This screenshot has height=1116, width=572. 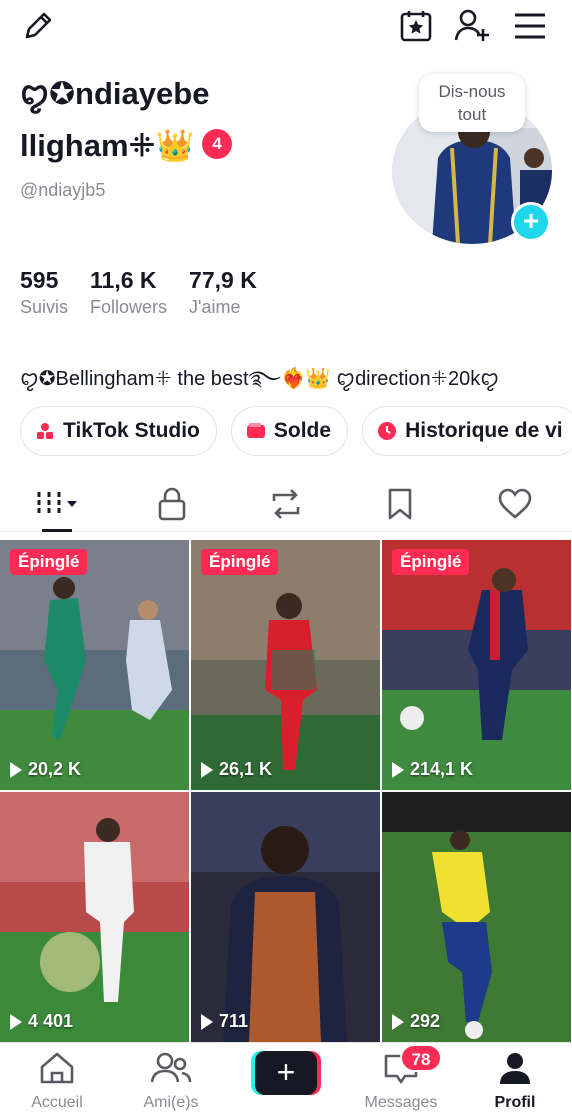 I want to click on stat-followers: 11,6 K Followers, so click(x=128, y=293).